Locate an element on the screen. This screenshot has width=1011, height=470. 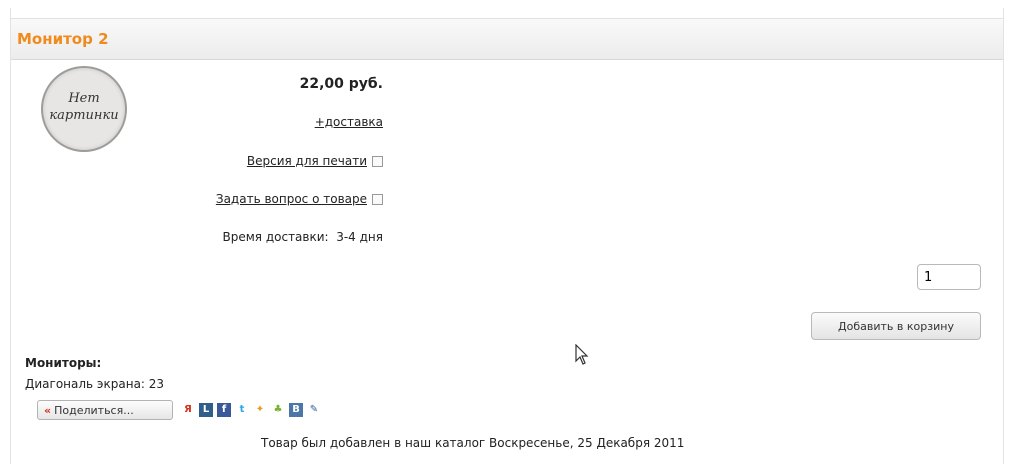
print-version-link: Версия для печати is located at coordinates (307, 161).